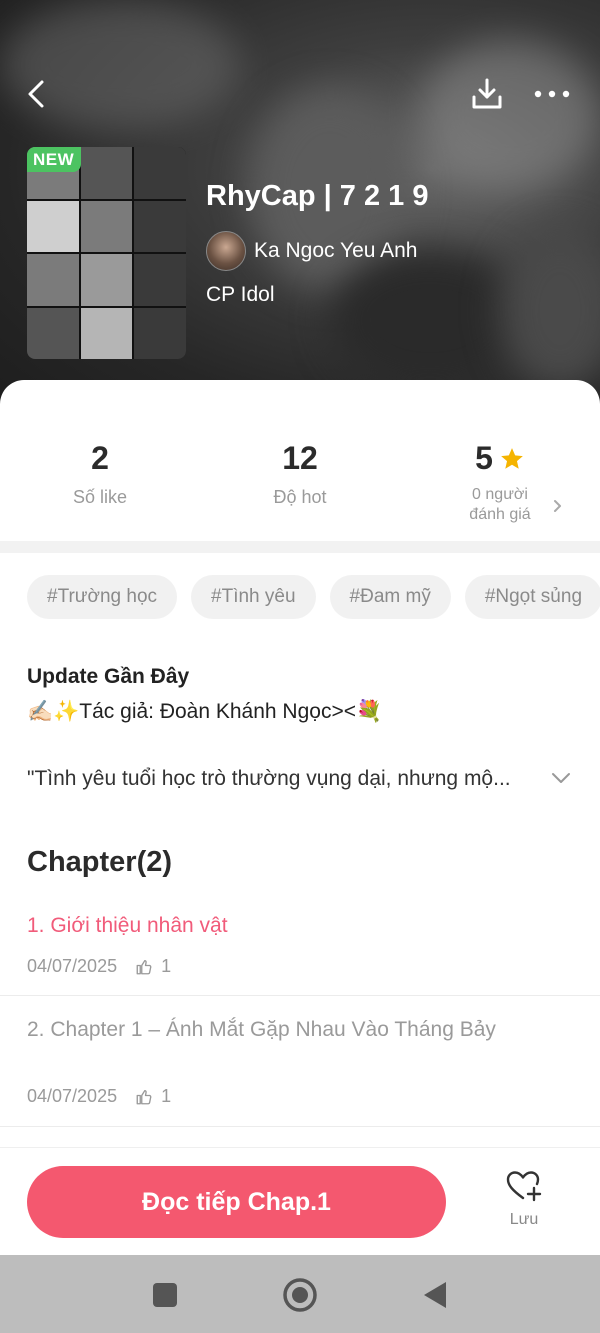 This screenshot has height=1333, width=600. I want to click on stat-likes-value: 2, so click(100, 458).